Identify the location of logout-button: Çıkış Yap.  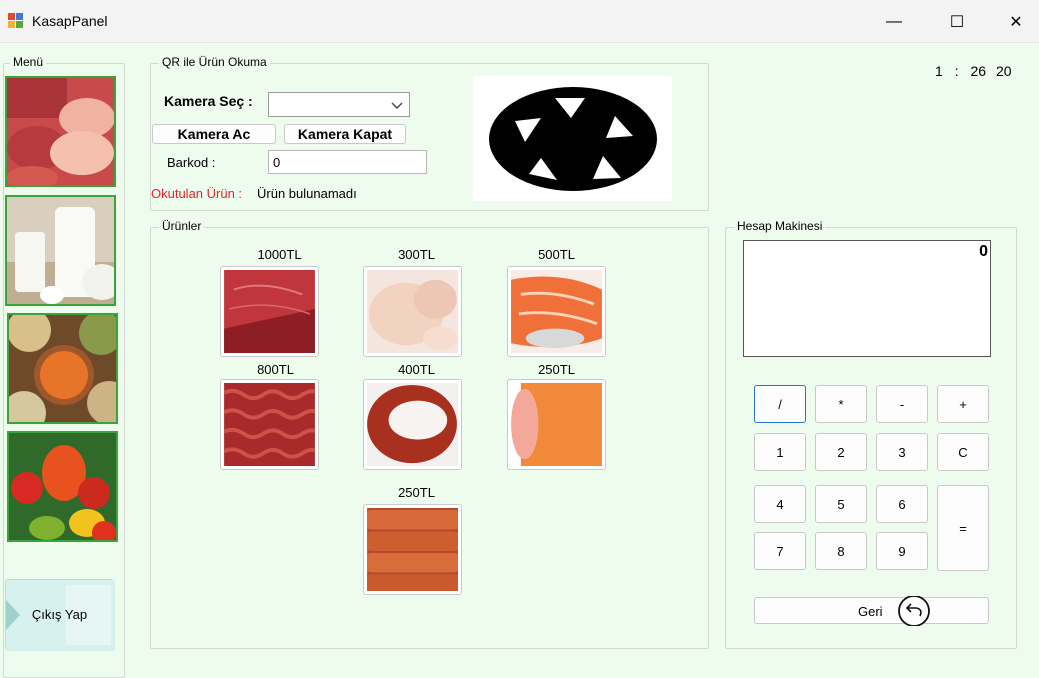
(60, 615).